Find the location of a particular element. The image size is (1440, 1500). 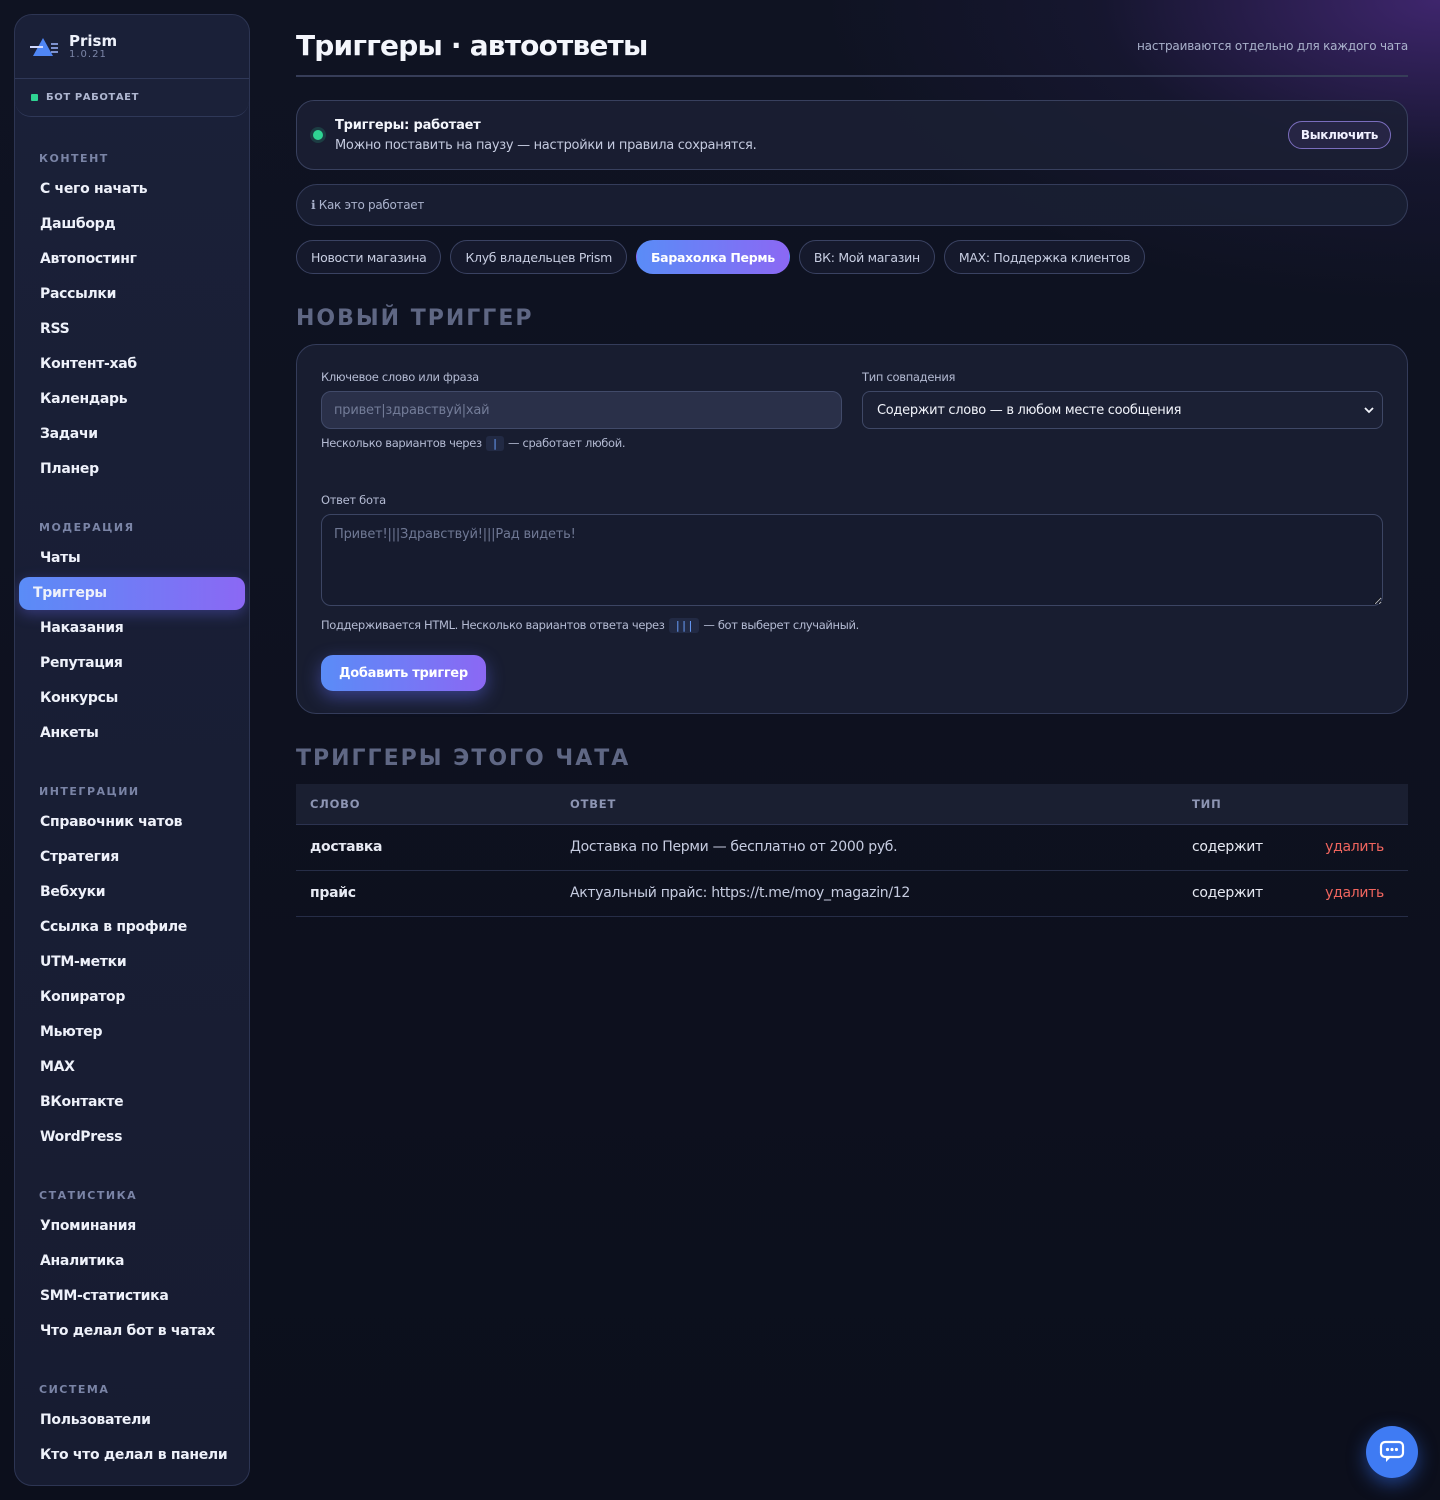

page-hint: настраиваются отдельно для каждого чата is located at coordinates (1272, 46).